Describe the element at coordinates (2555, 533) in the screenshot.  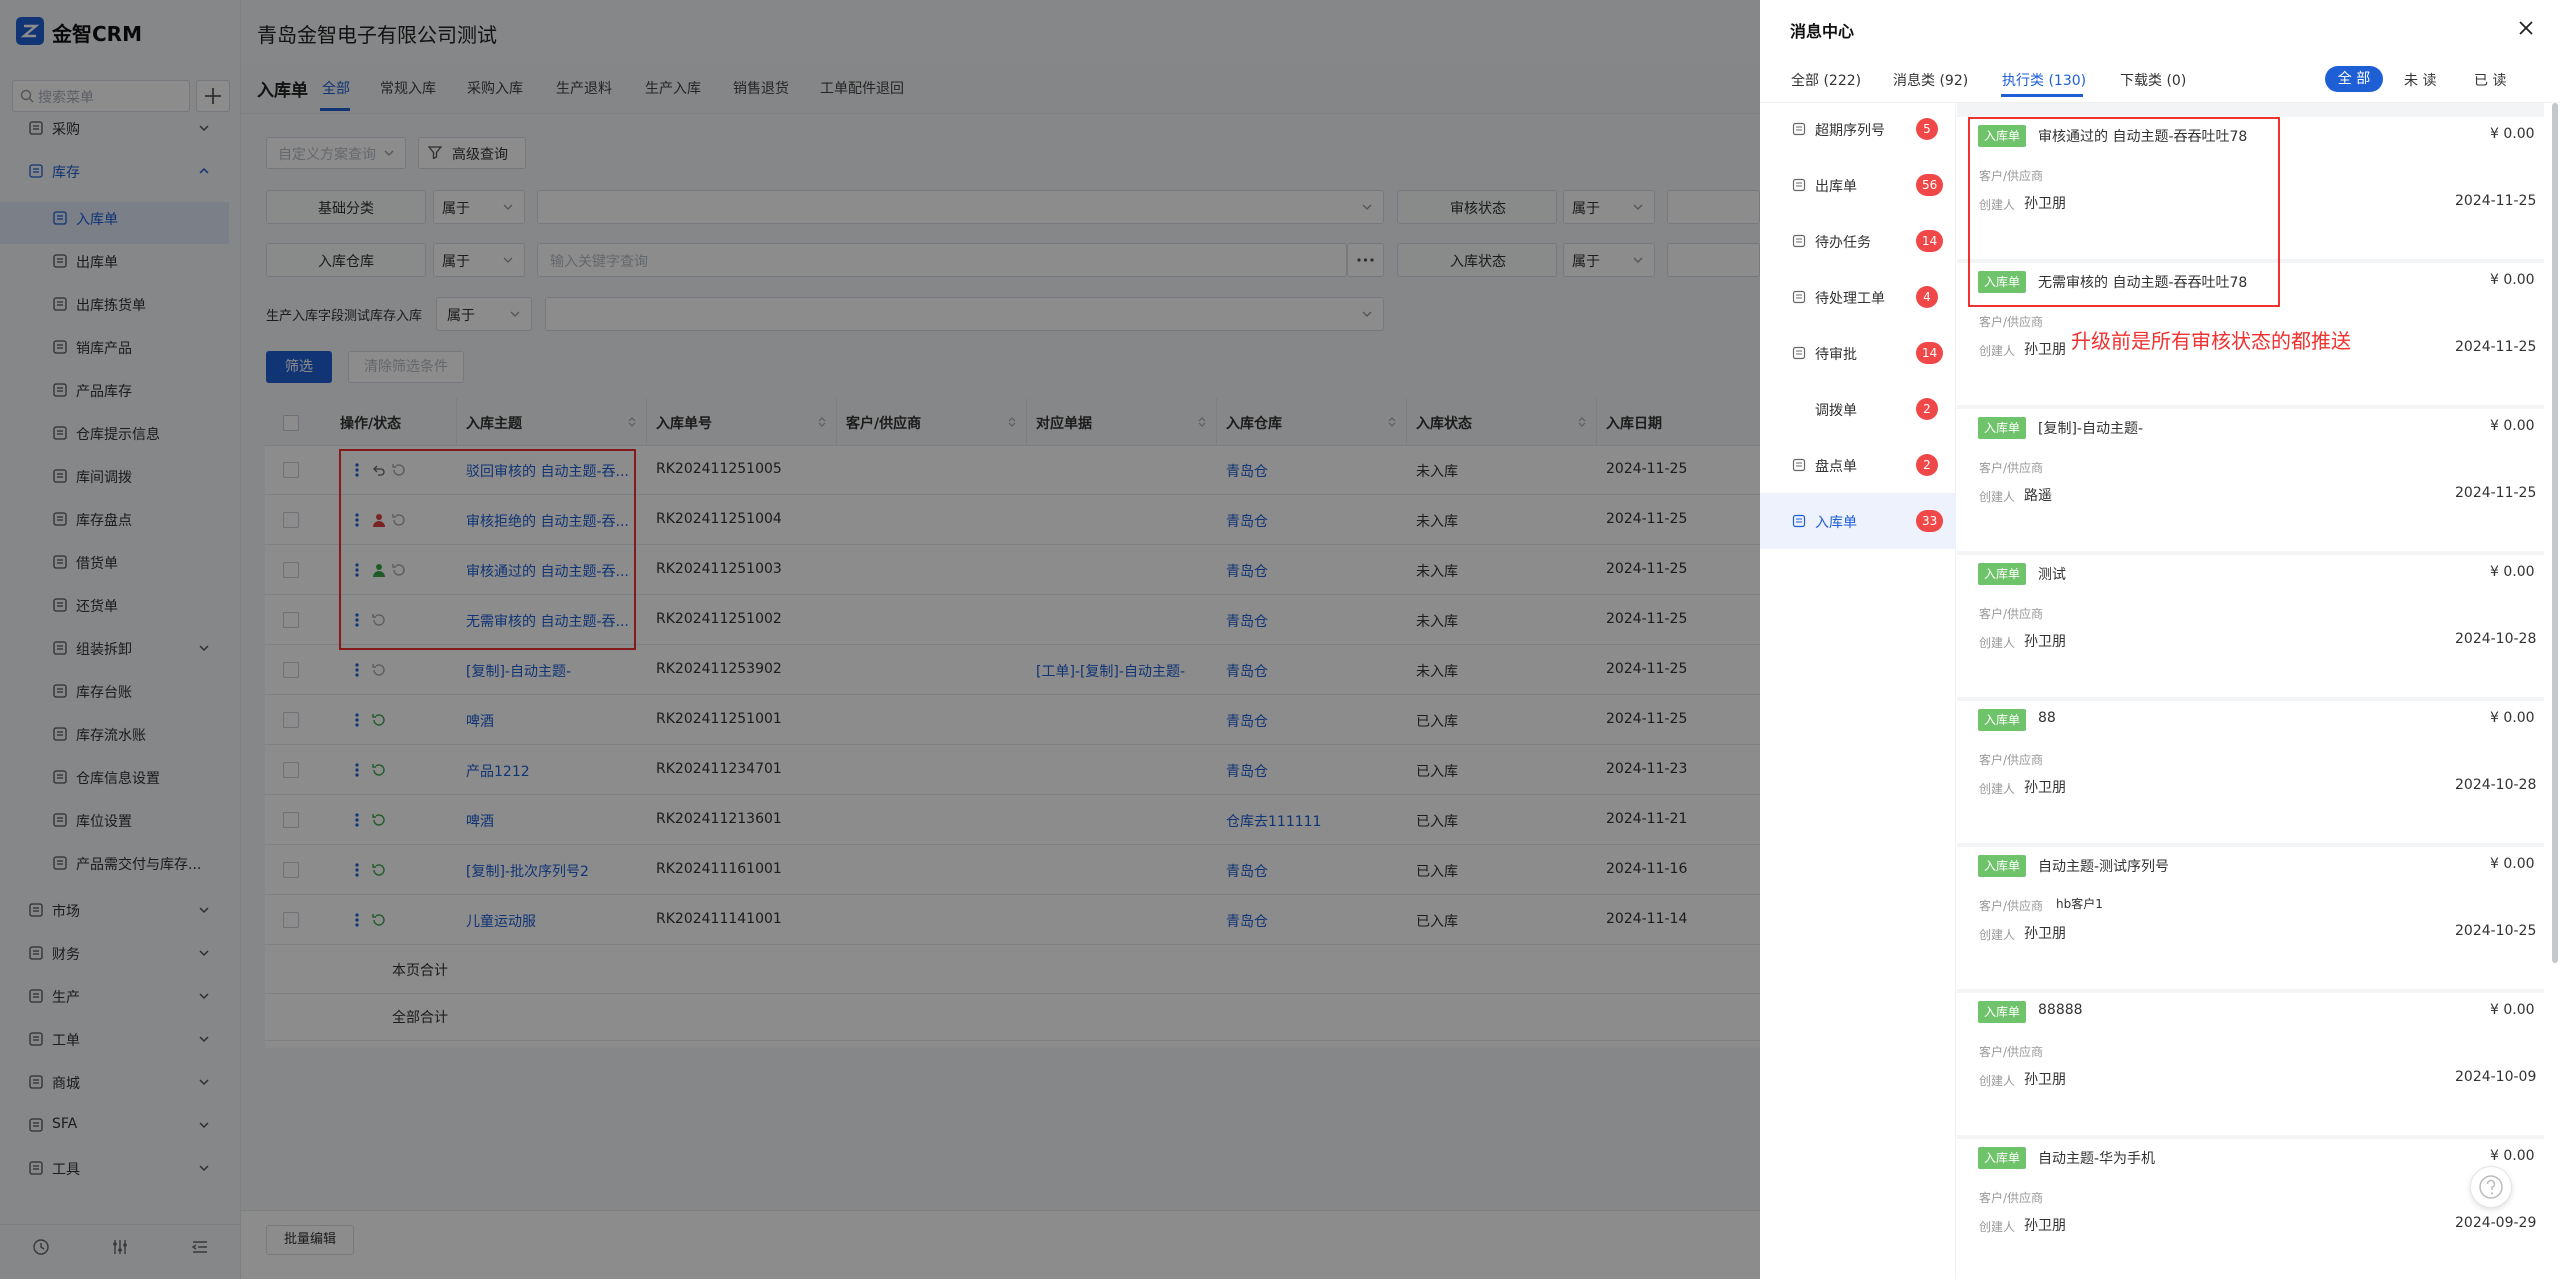
I see `message-list-scrollbar` at that location.